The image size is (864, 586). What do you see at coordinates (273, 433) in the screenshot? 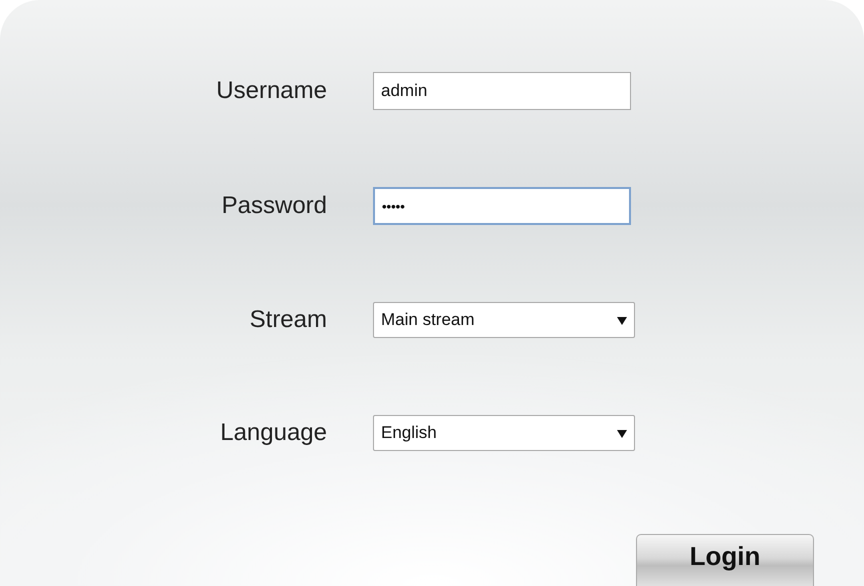
I see `field-label: Language` at bounding box center [273, 433].